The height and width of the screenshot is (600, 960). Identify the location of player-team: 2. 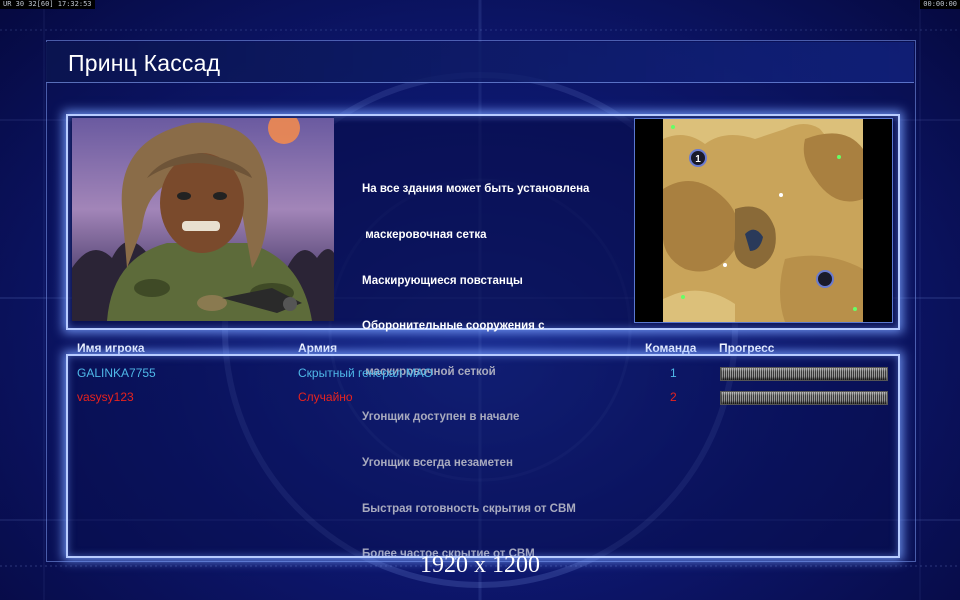
(673, 397).